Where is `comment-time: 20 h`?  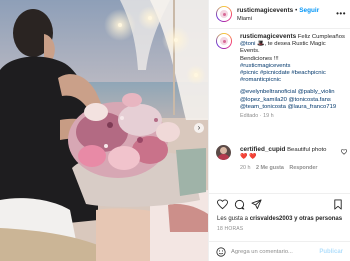 comment-time: 20 h is located at coordinates (245, 168).